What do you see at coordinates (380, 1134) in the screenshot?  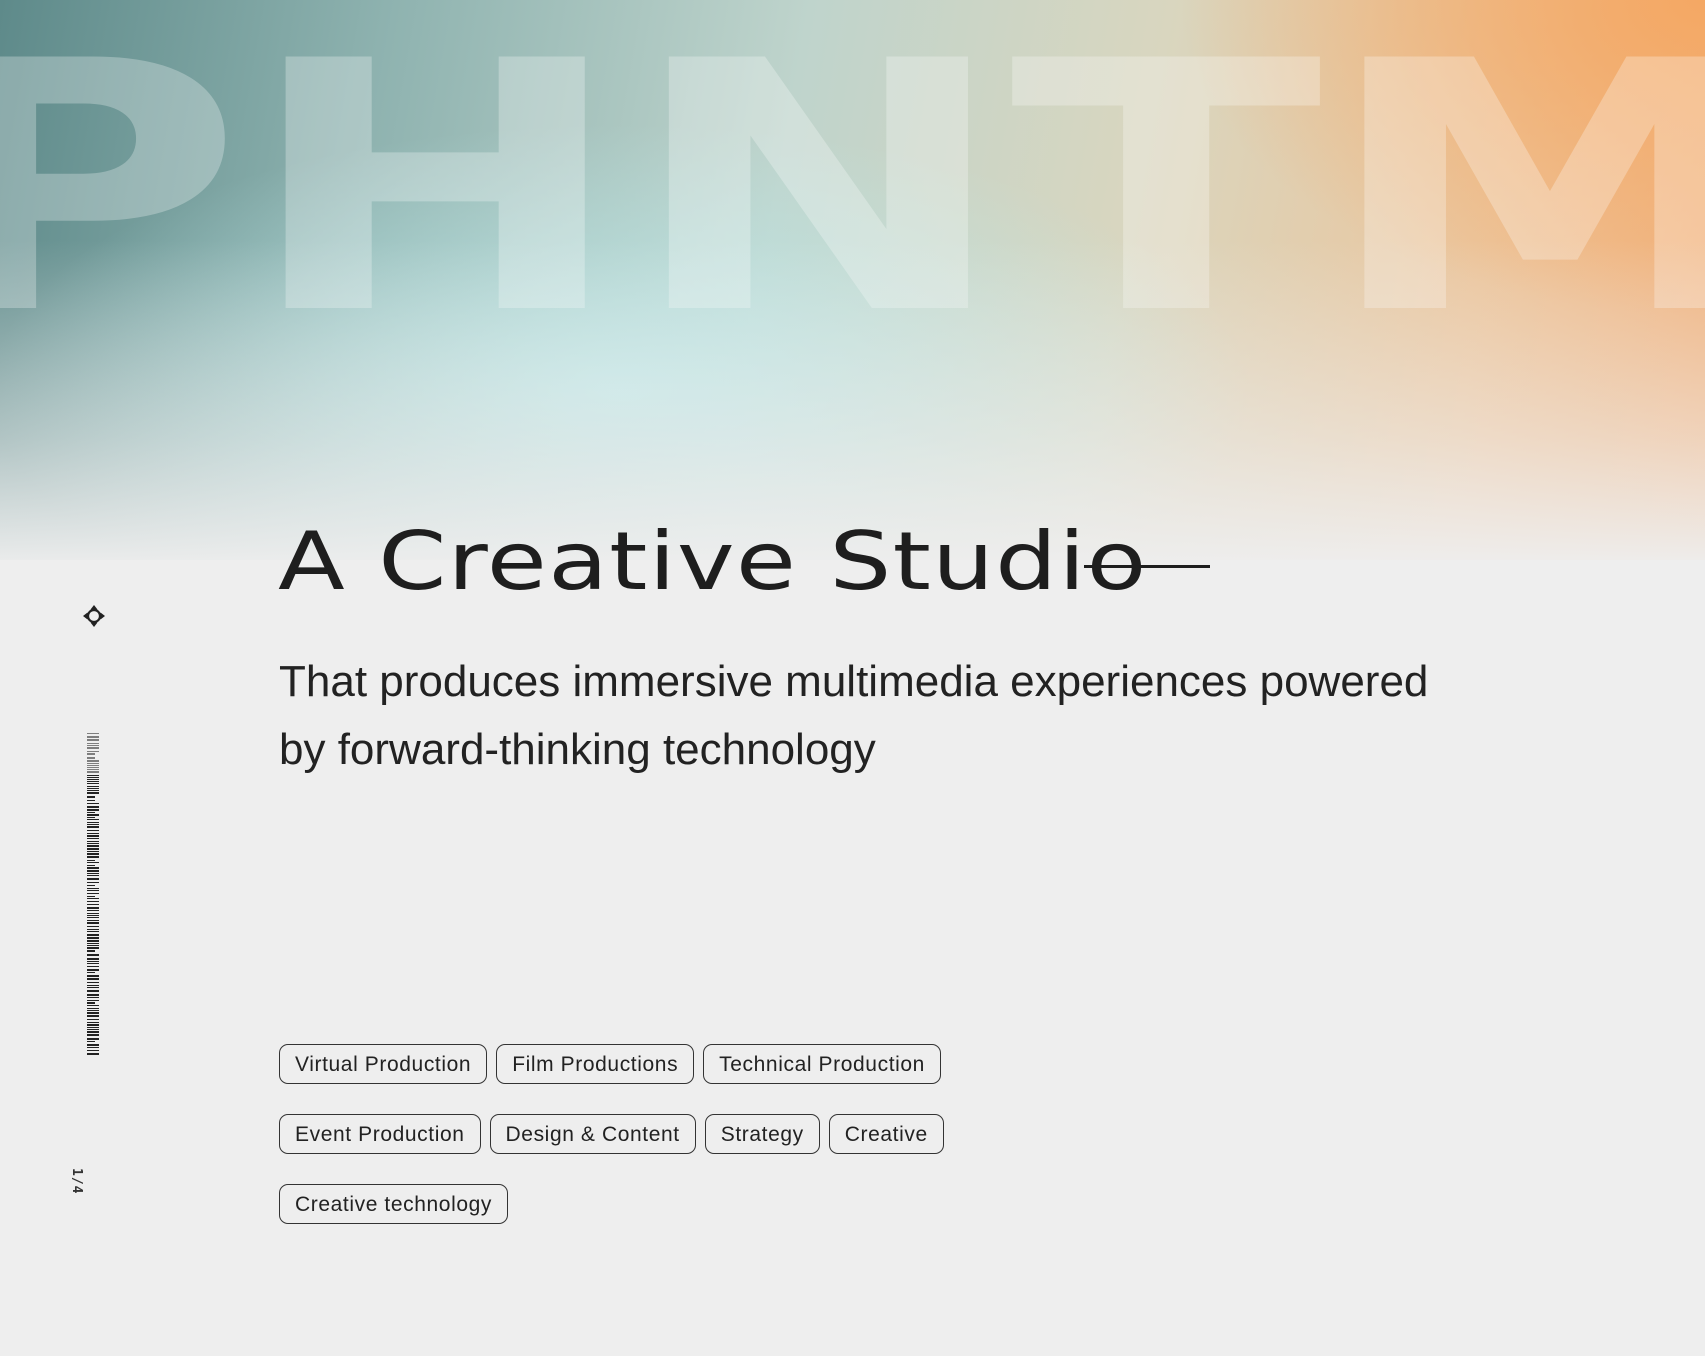 I see `tag-event-production: Event Production` at bounding box center [380, 1134].